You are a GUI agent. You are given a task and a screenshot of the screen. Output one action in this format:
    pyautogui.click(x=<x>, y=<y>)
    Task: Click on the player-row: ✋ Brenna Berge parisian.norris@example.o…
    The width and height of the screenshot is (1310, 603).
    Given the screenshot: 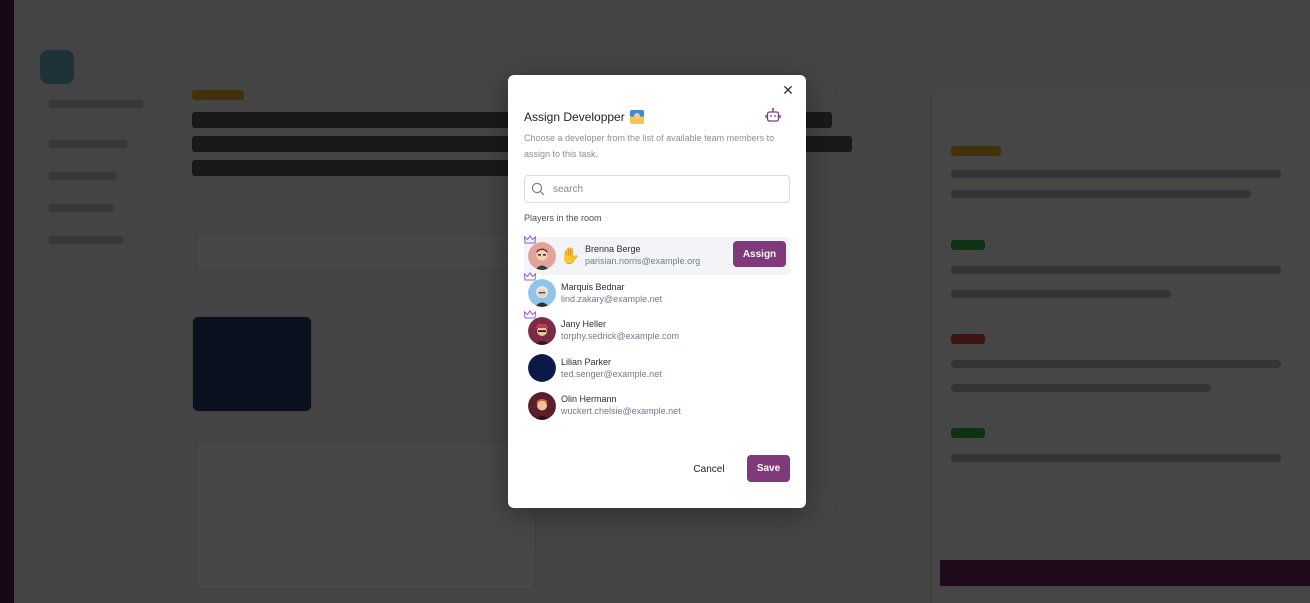 What is the action you would take?
    pyautogui.click(x=657, y=254)
    